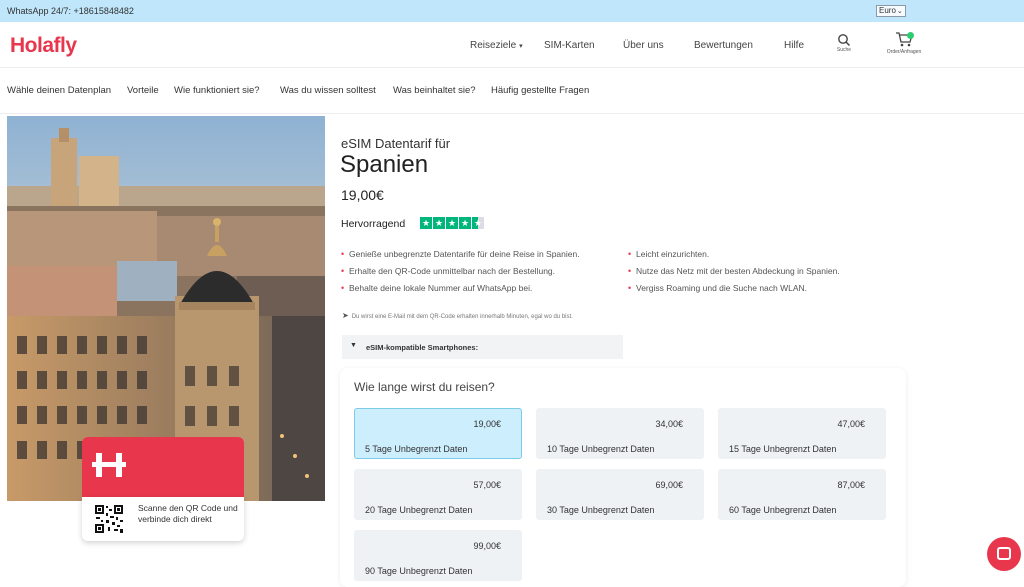 The width and height of the screenshot is (1024, 587). I want to click on search-label: Suche, so click(844, 50).